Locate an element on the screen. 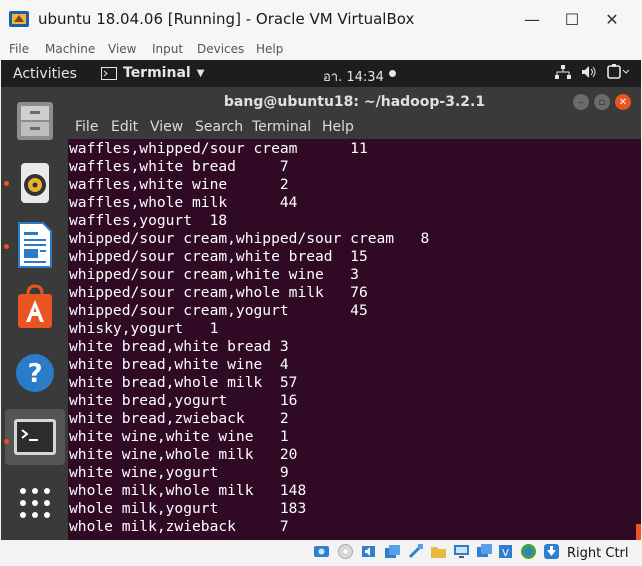  terminal-close-icon: ✕ is located at coordinates (623, 102).